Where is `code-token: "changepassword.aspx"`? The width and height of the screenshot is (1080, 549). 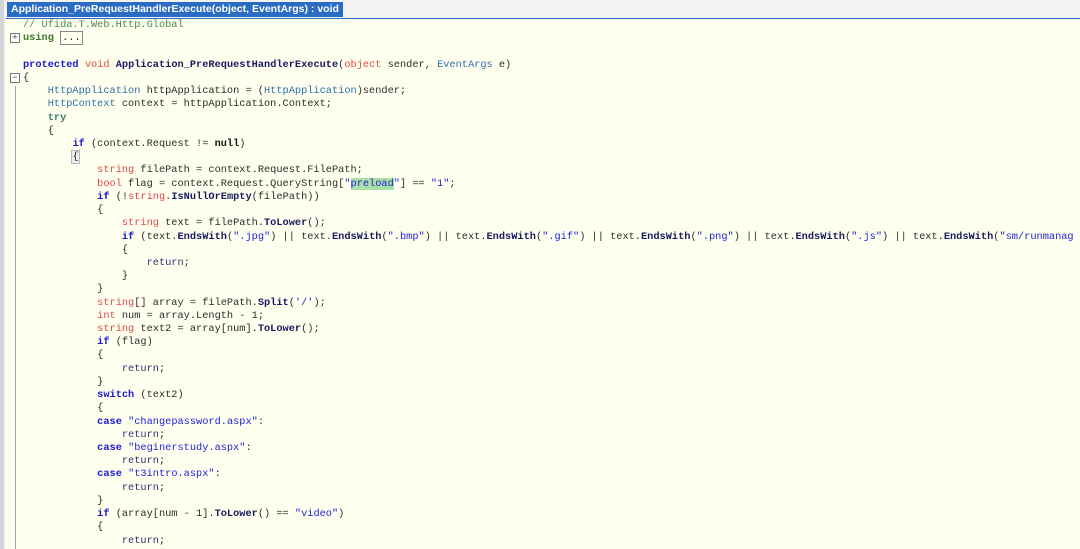 code-token: "changepassword.aspx" is located at coordinates (193, 421).